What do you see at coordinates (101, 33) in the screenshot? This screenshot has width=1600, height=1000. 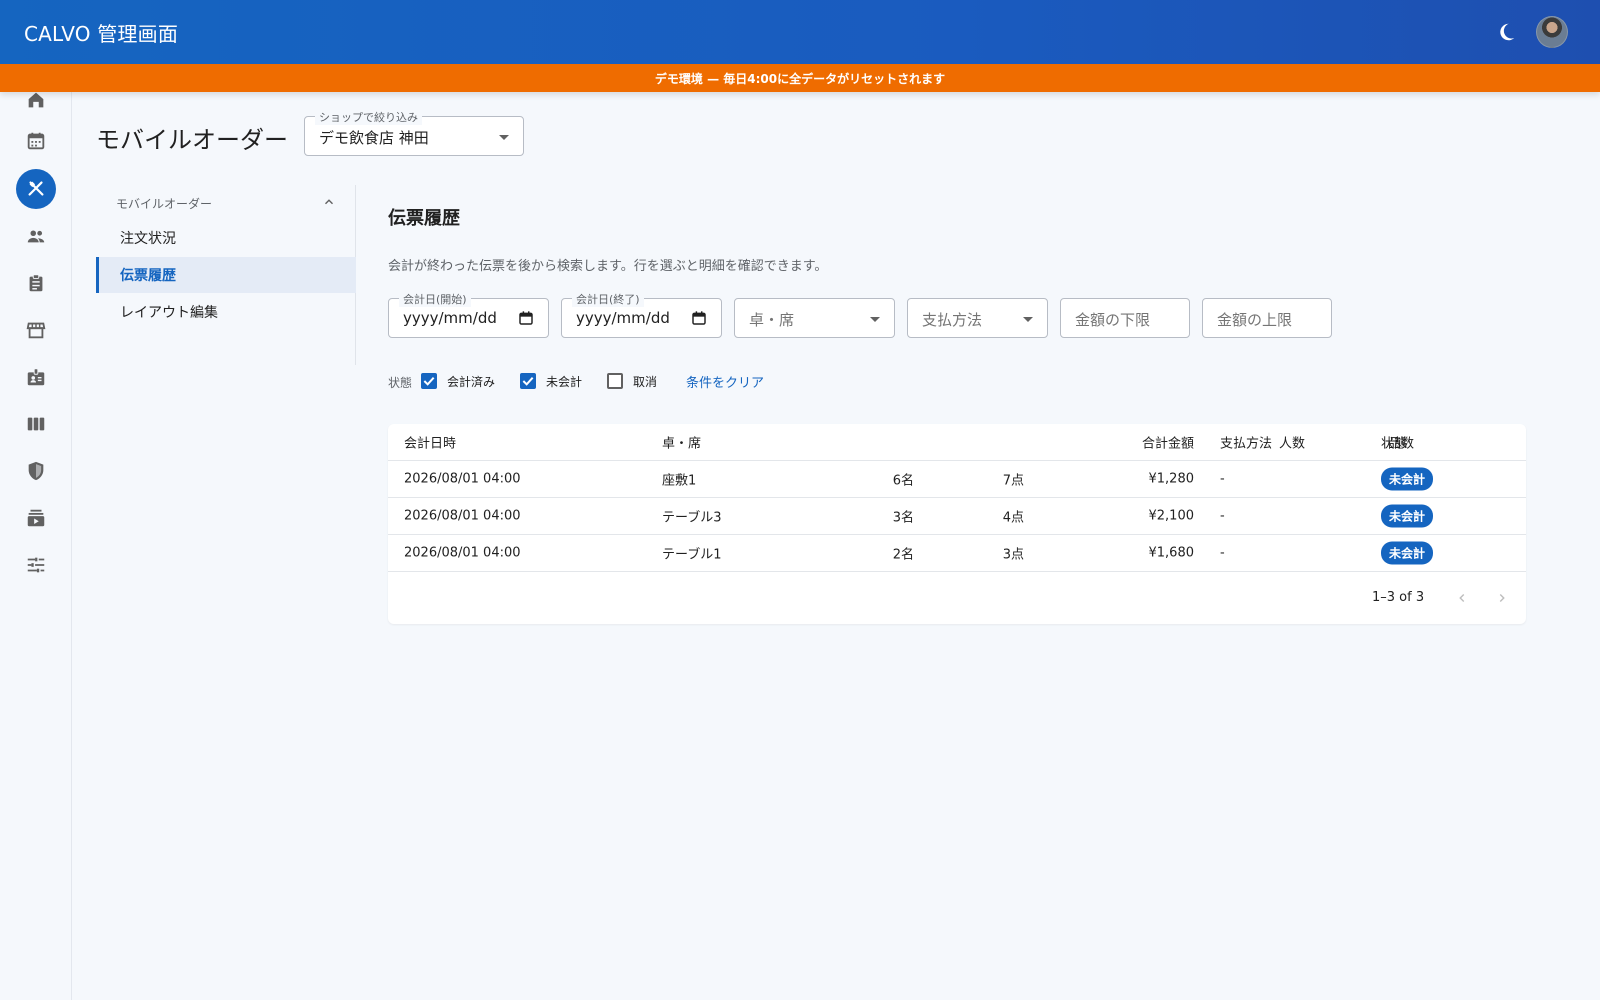 I see `app-title: CALVO 管理画面` at bounding box center [101, 33].